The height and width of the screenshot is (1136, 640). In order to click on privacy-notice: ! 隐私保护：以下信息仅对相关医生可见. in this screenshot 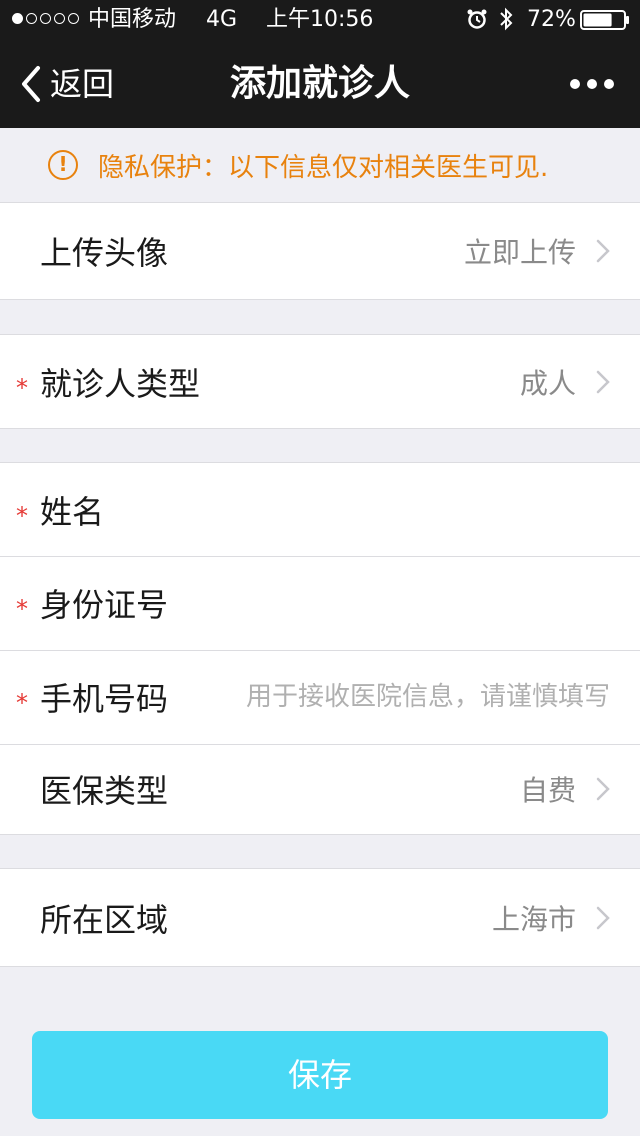, I will do `click(320, 165)`.